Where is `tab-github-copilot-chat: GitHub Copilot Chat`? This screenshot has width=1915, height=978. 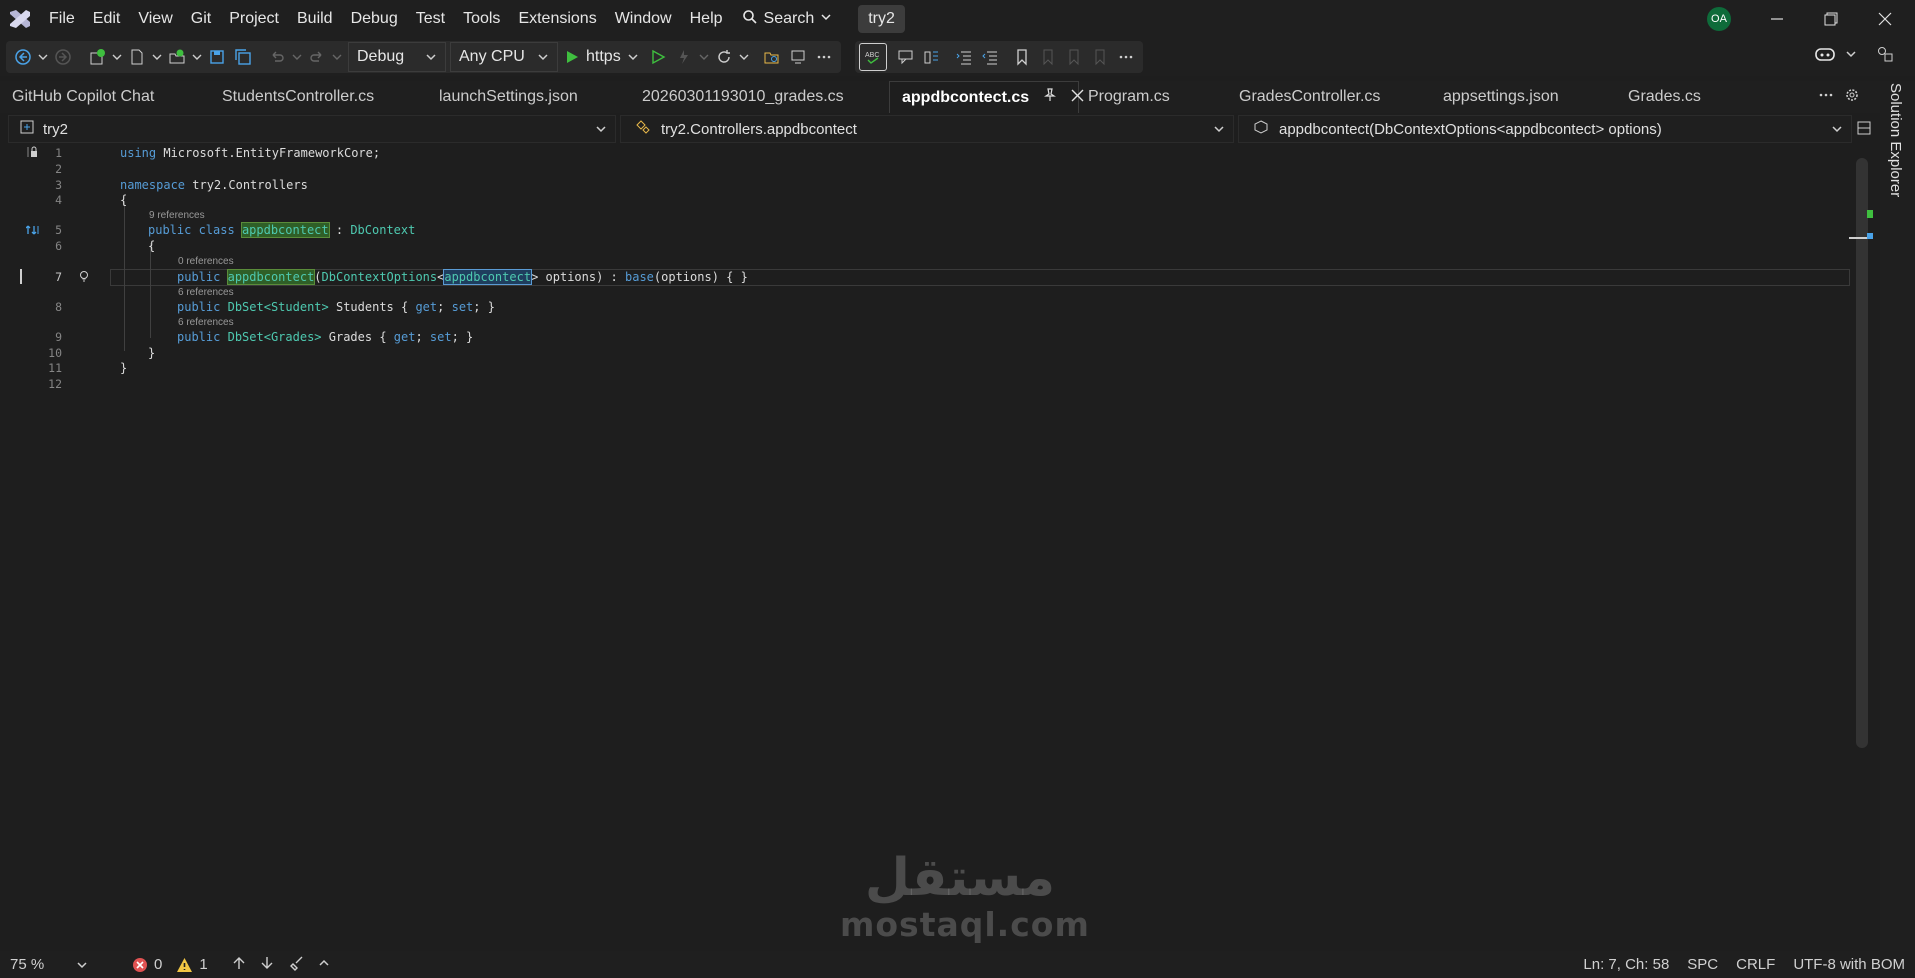 tab-github-copilot-chat: GitHub Copilot Chat is located at coordinates (83, 97).